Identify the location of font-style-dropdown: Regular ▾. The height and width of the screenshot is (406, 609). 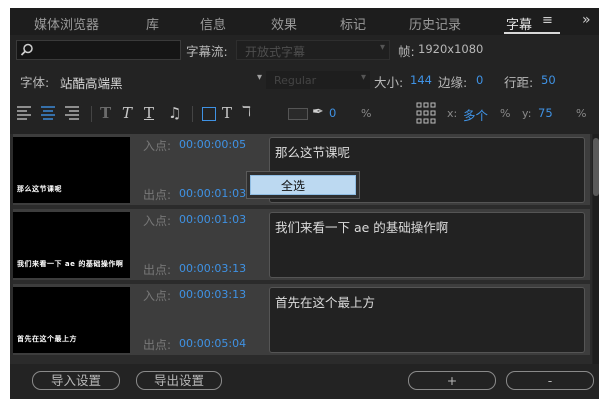
(318, 80).